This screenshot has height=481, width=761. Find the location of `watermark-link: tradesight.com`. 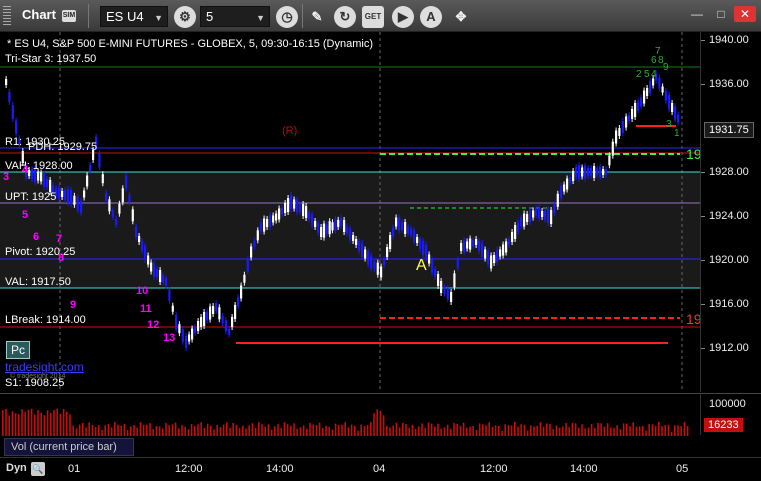

watermark-link: tradesight.com is located at coordinates (44, 367).